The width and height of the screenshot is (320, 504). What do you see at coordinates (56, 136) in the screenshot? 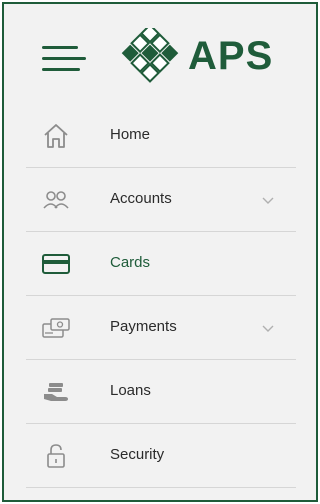
I see `home-icon` at bounding box center [56, 136].